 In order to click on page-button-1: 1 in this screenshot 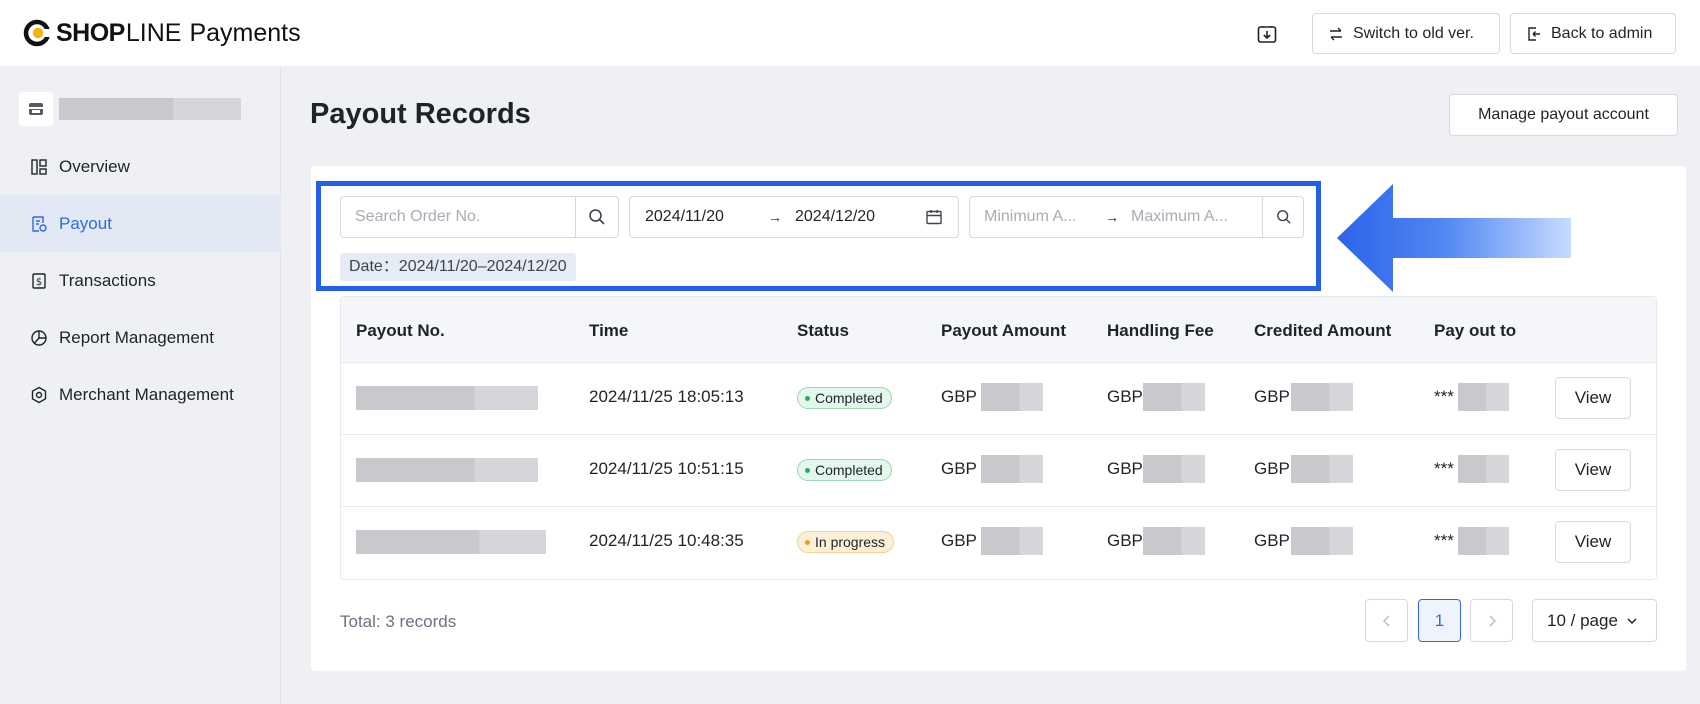, I will do `click(1439, 620)`.